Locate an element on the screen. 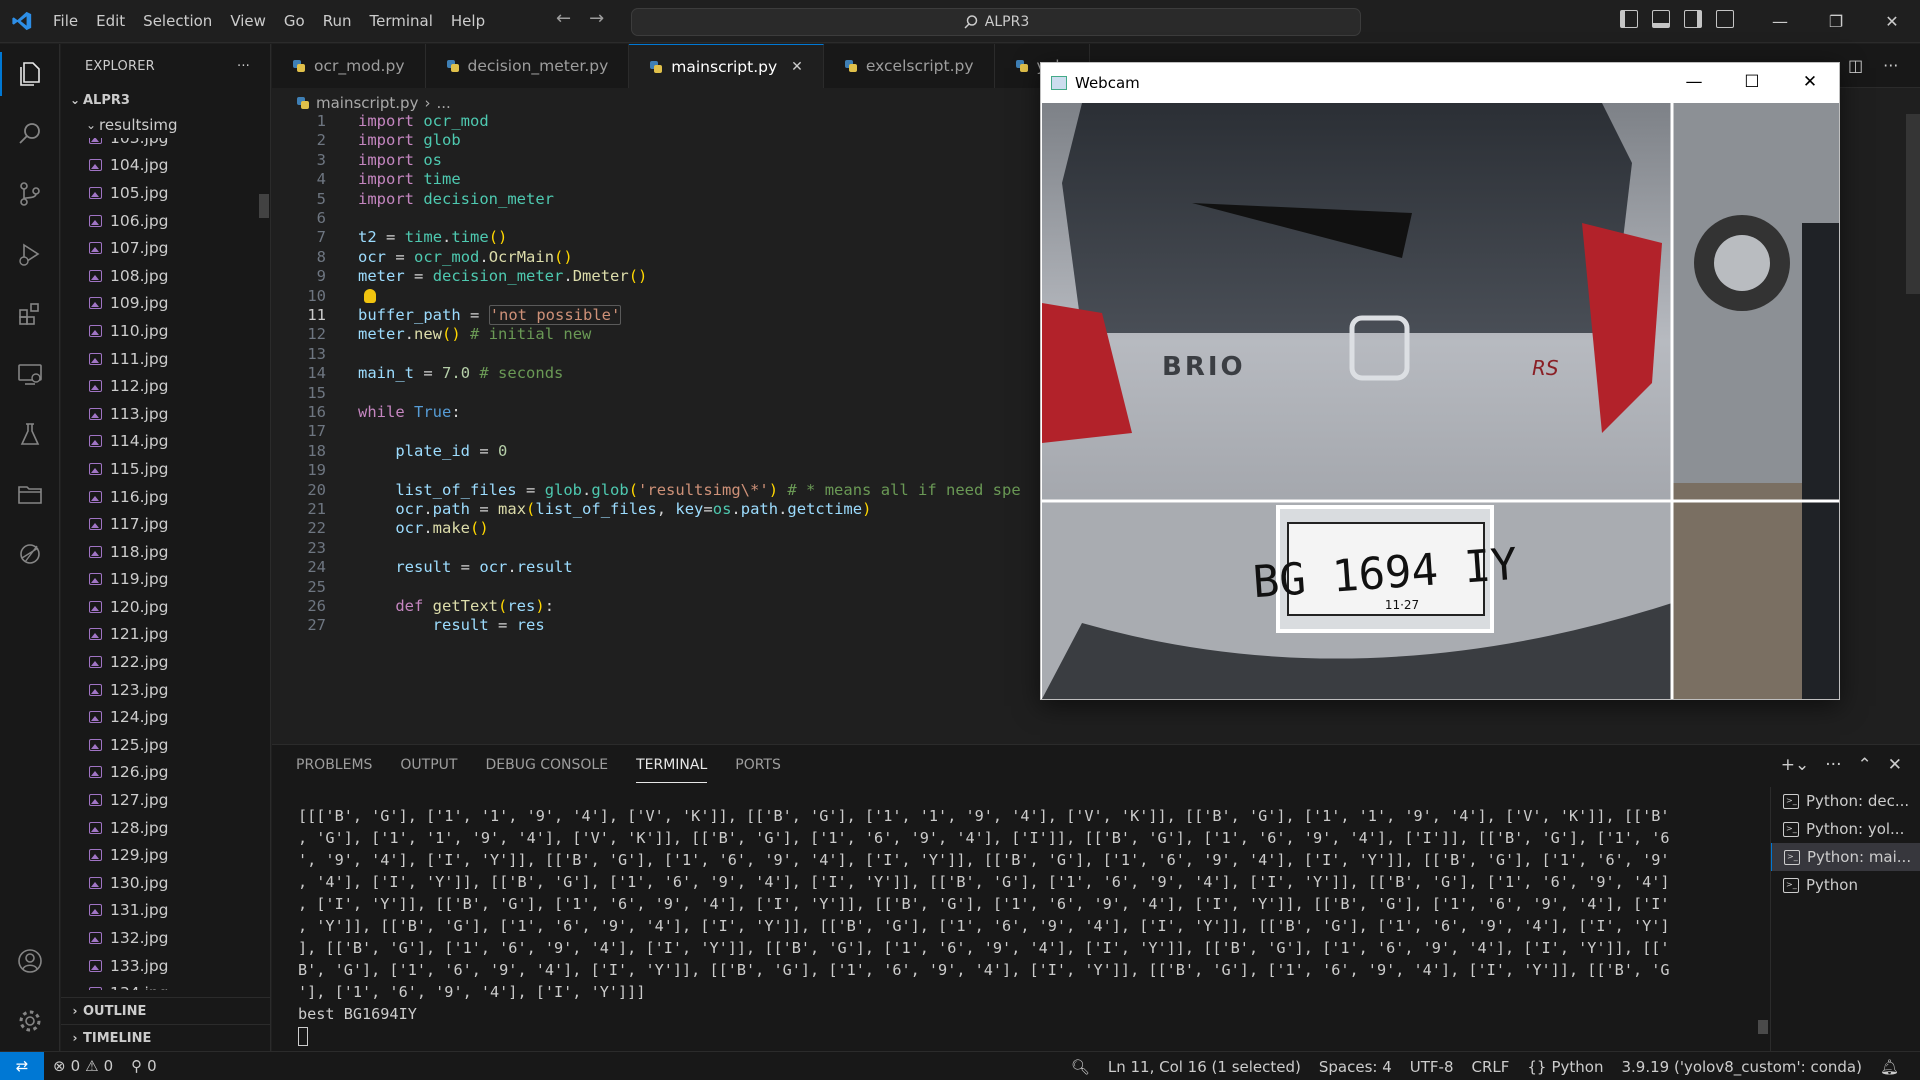  menu-run: Run is located at coordinates (337, 21).